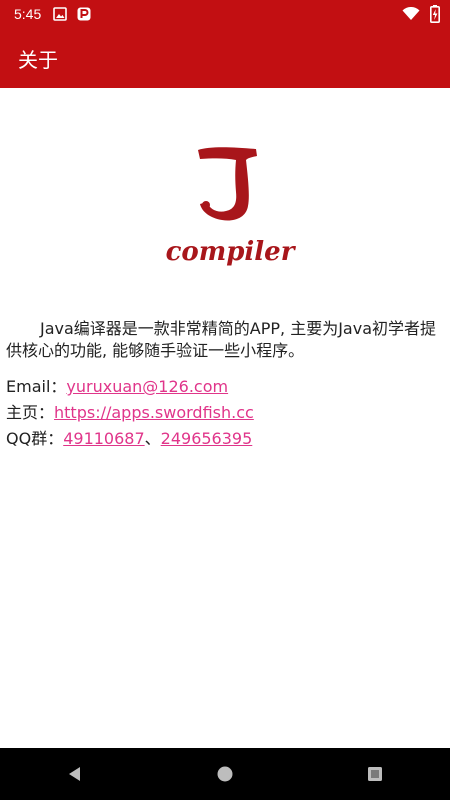 The image size is (450, 800). I want to click on status-time: 5:45, so click(28, 14).